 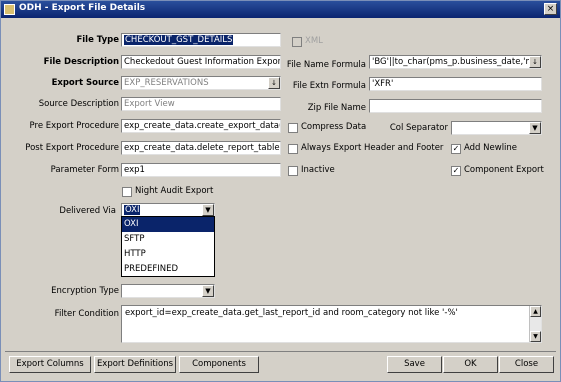 What do you see at coordinates (372, 148) in the screenshot?
I see `always-export-header-label: Always Export Header and Footer` at bounding box center [372, 148].